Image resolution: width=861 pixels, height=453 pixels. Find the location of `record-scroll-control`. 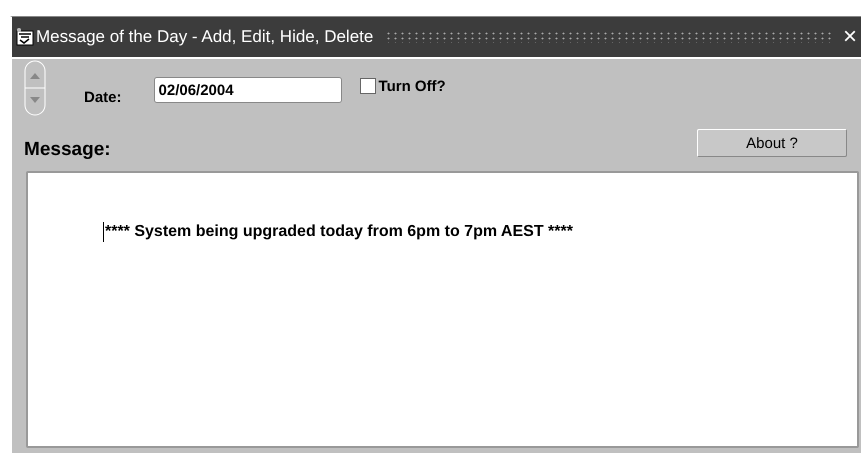

record-scroll-control is located at coordinates (35, 88).